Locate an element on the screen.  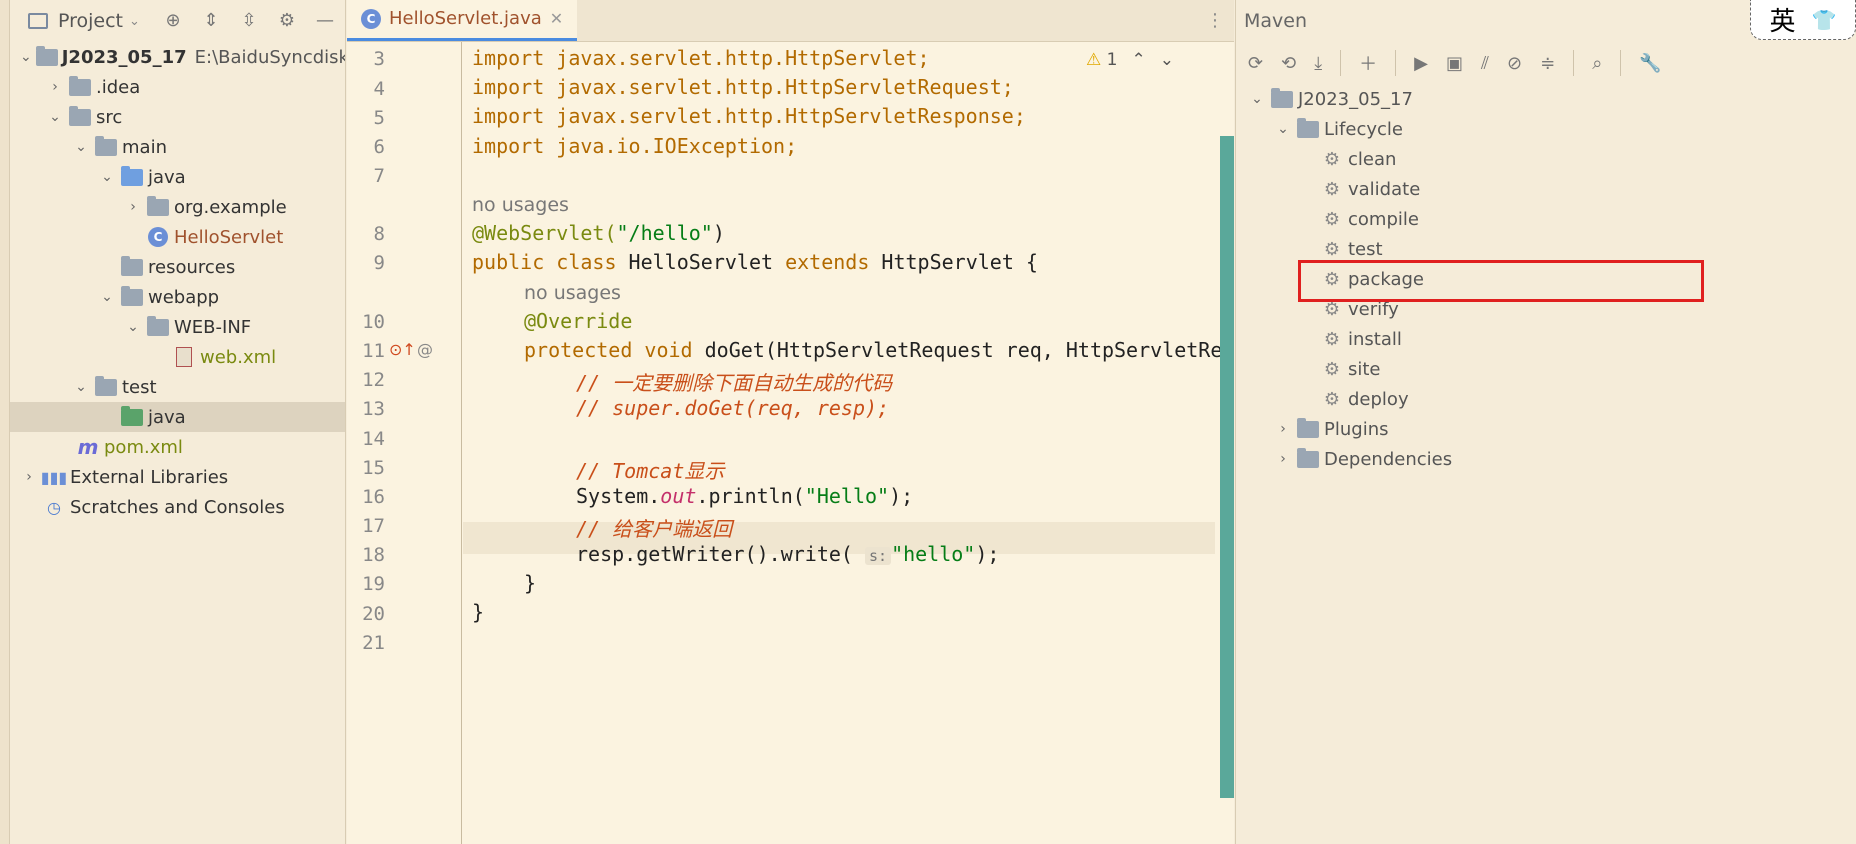
phase-deploy: ⚙ deploy is located at coordinates (1546, 399).